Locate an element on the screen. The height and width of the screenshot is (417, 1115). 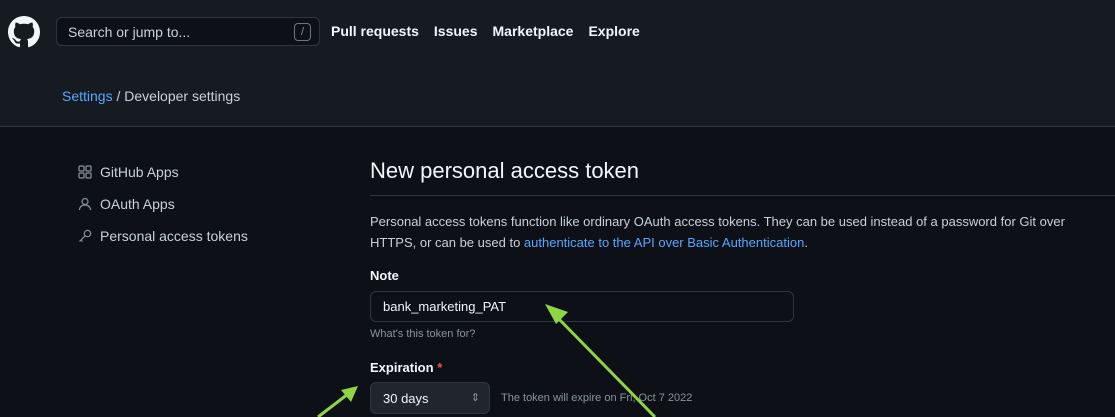
github-logo-icon is located at coordinates (24, 32).